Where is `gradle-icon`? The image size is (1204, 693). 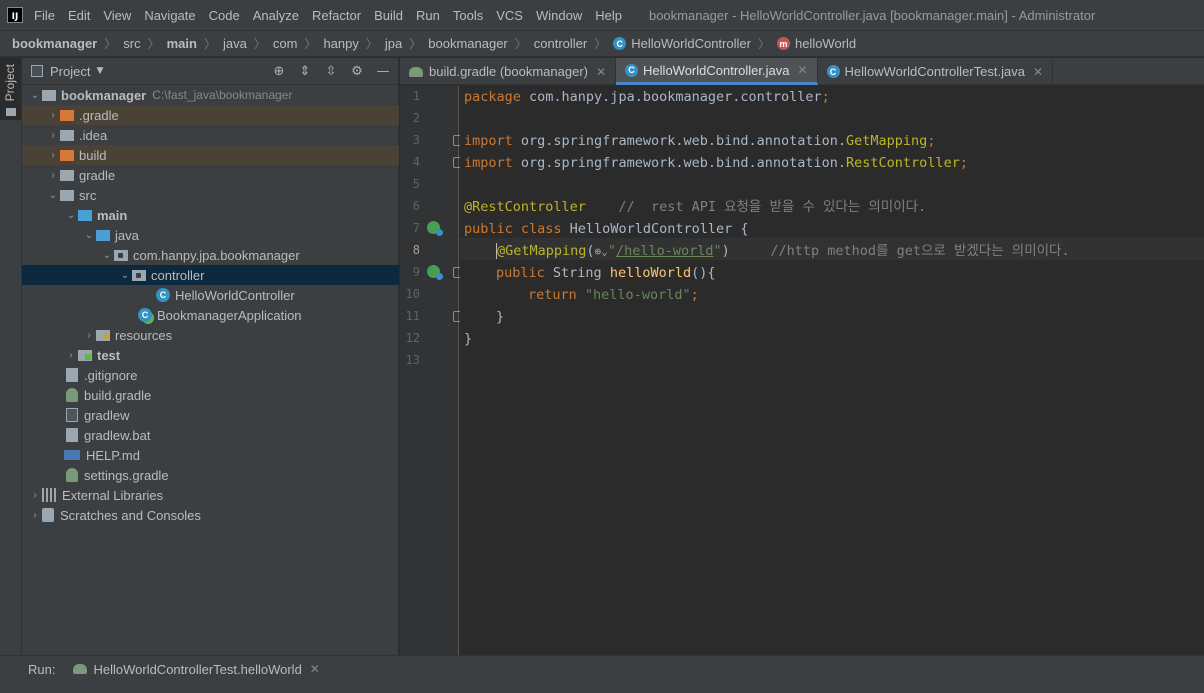 gradle-icon is located at coordinates (416, 71).